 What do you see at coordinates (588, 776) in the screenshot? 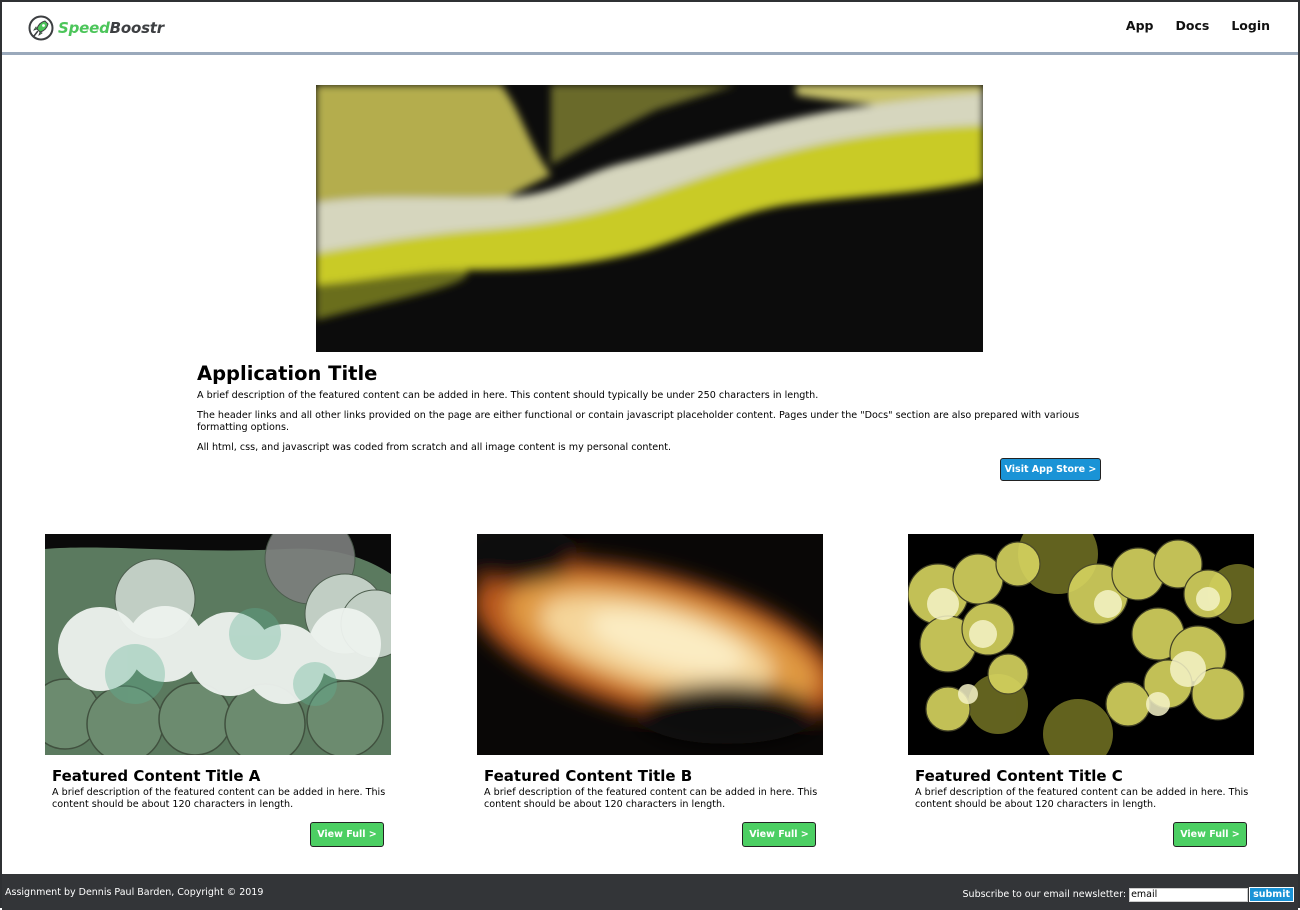
I see `feature-title-b: Featured Content Title B` at bounding box center [588, 776].